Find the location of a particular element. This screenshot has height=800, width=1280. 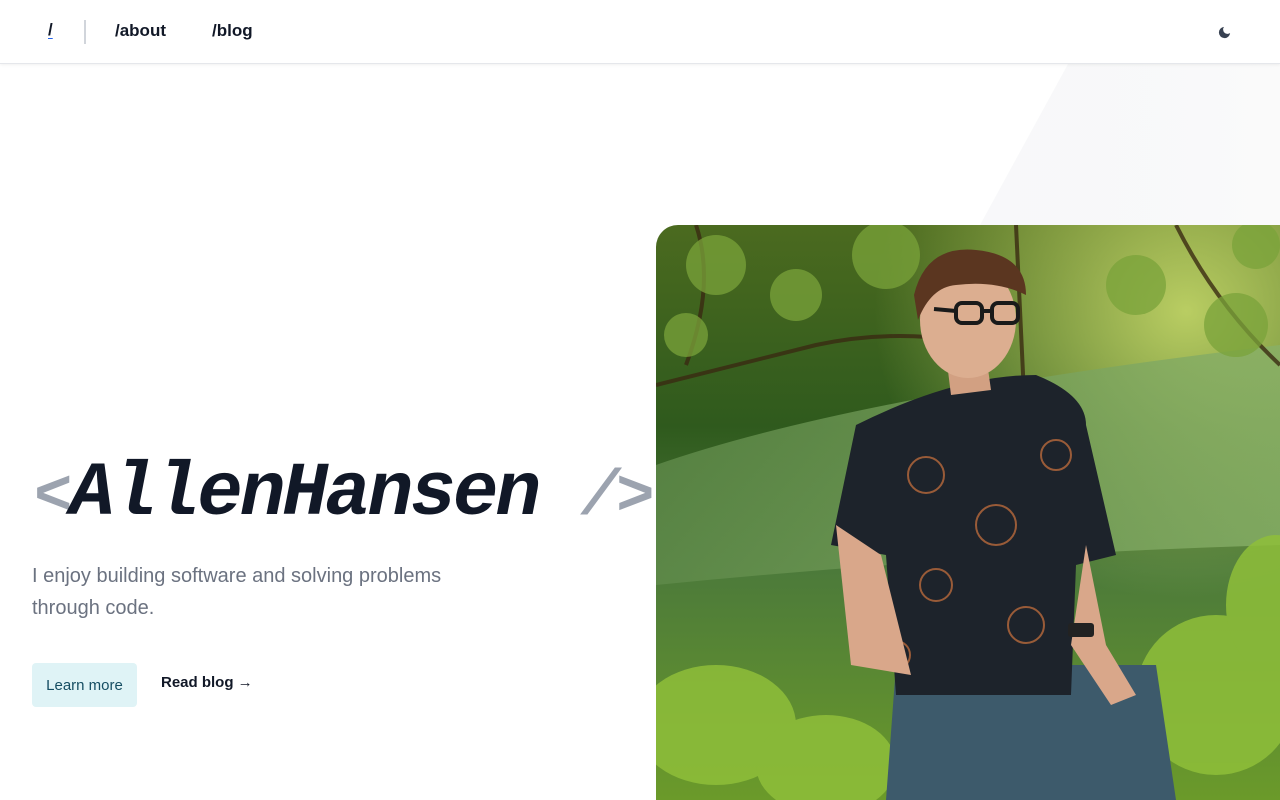

nav-about-link: /about is located at coordinates (140, 31).